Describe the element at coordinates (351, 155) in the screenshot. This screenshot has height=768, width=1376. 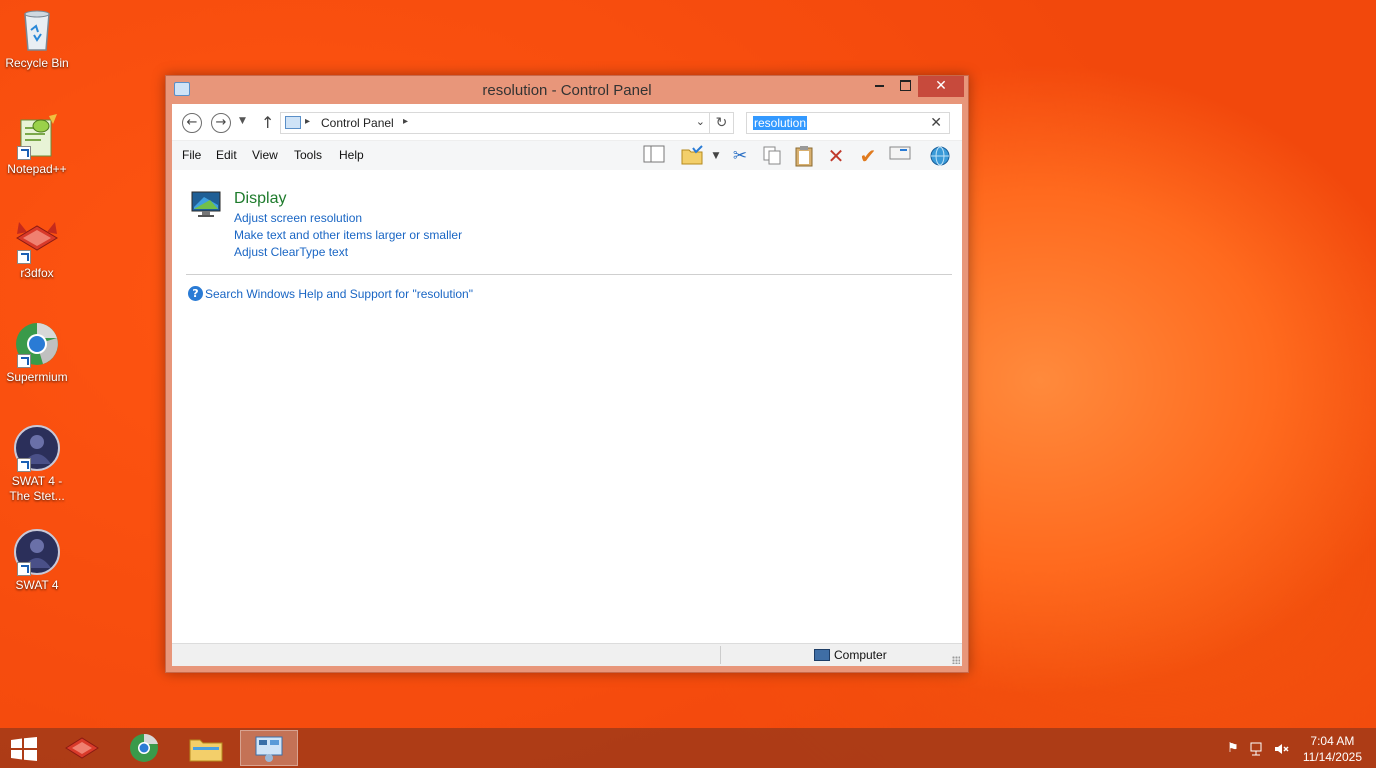
I see `menu-help: Help` at that location.